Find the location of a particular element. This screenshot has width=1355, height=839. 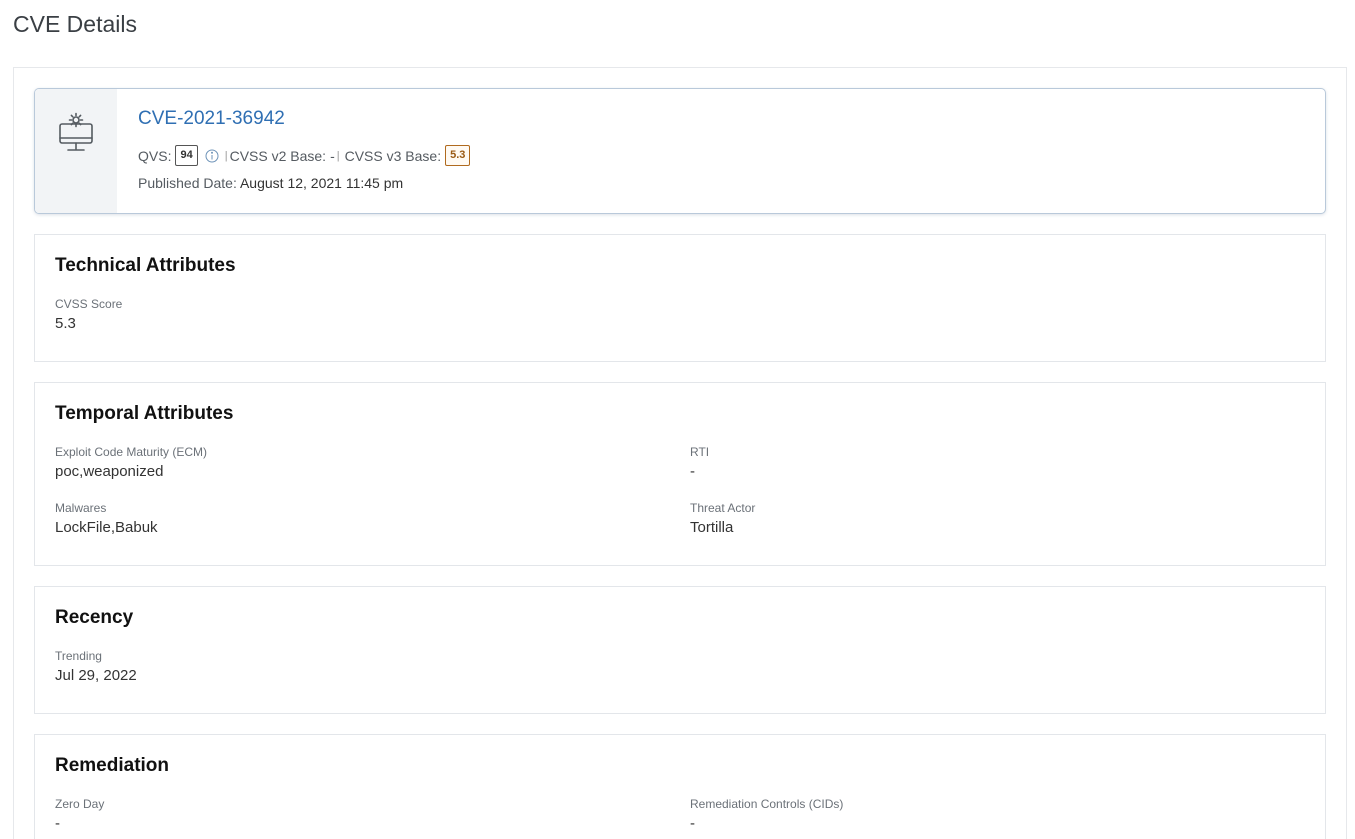

rti-field: RTI - is located at coordinates (699, 463).